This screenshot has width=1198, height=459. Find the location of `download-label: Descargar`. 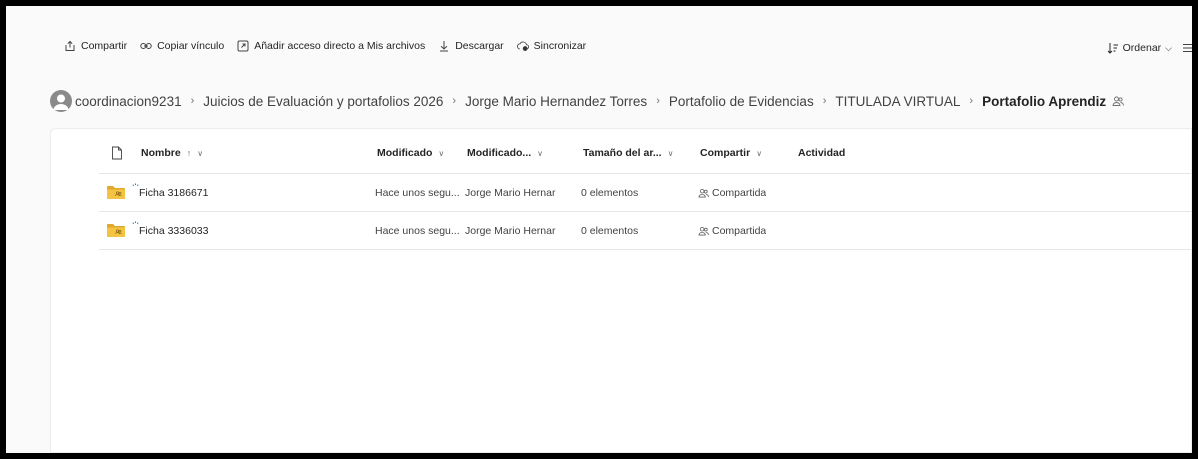

download-label: Descargar is located at coordinates (479, 46).